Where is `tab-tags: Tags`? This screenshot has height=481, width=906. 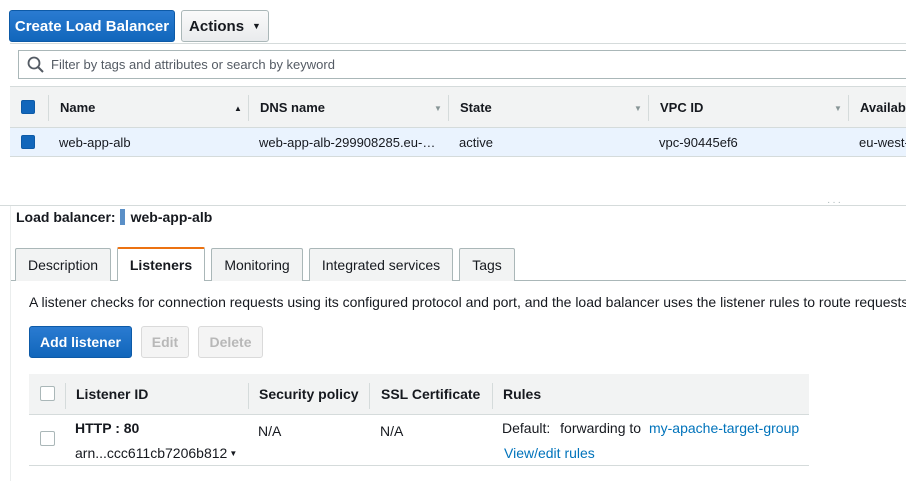 tab-tags: Tags is located at coordinates (487, 264).